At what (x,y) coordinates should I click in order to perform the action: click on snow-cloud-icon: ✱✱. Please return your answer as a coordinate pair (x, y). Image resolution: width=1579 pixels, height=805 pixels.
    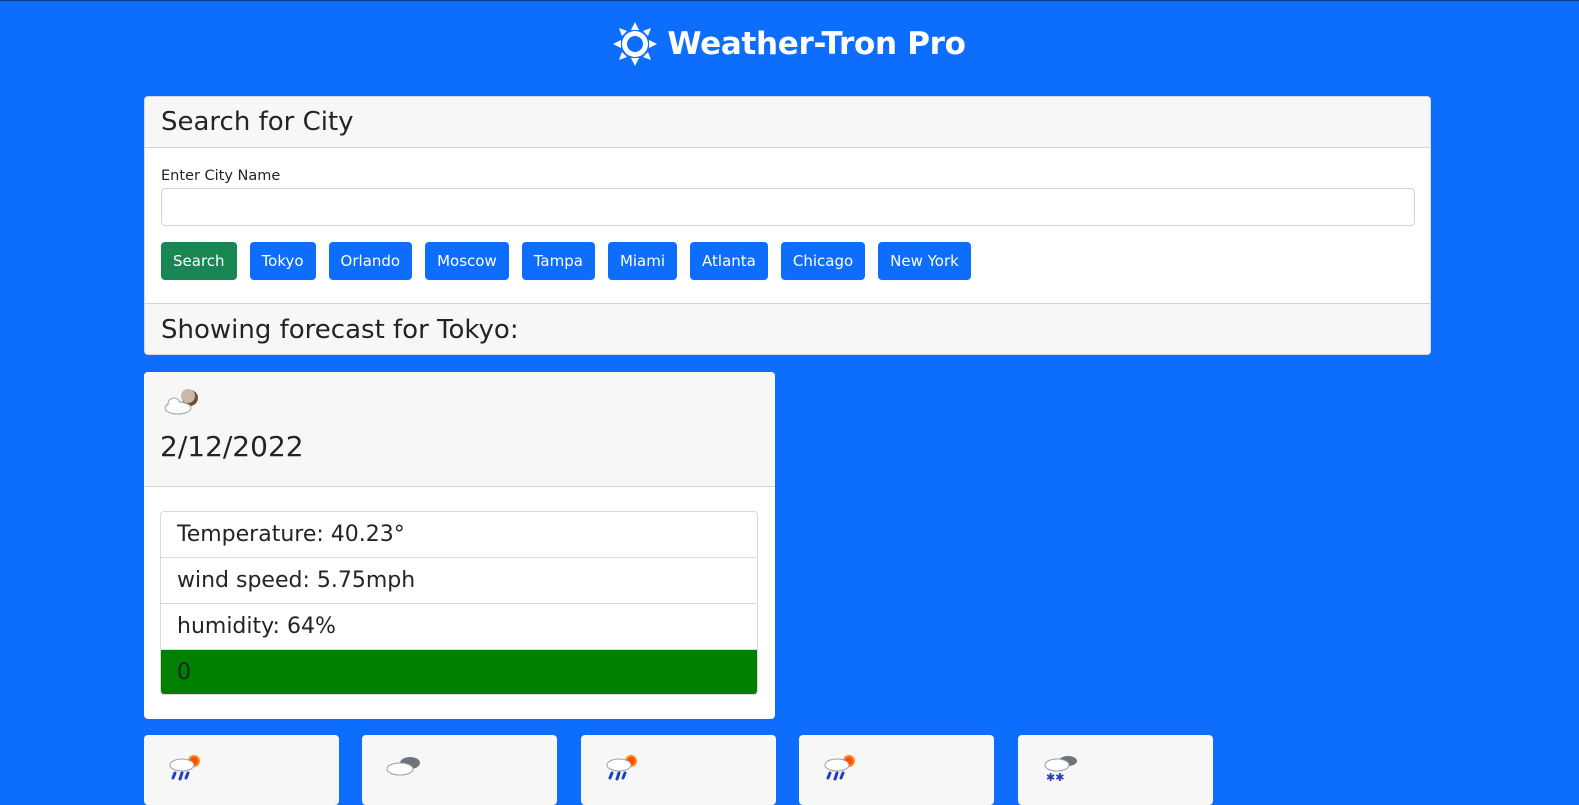
    Looking at the image, I should click on (1060, 769).